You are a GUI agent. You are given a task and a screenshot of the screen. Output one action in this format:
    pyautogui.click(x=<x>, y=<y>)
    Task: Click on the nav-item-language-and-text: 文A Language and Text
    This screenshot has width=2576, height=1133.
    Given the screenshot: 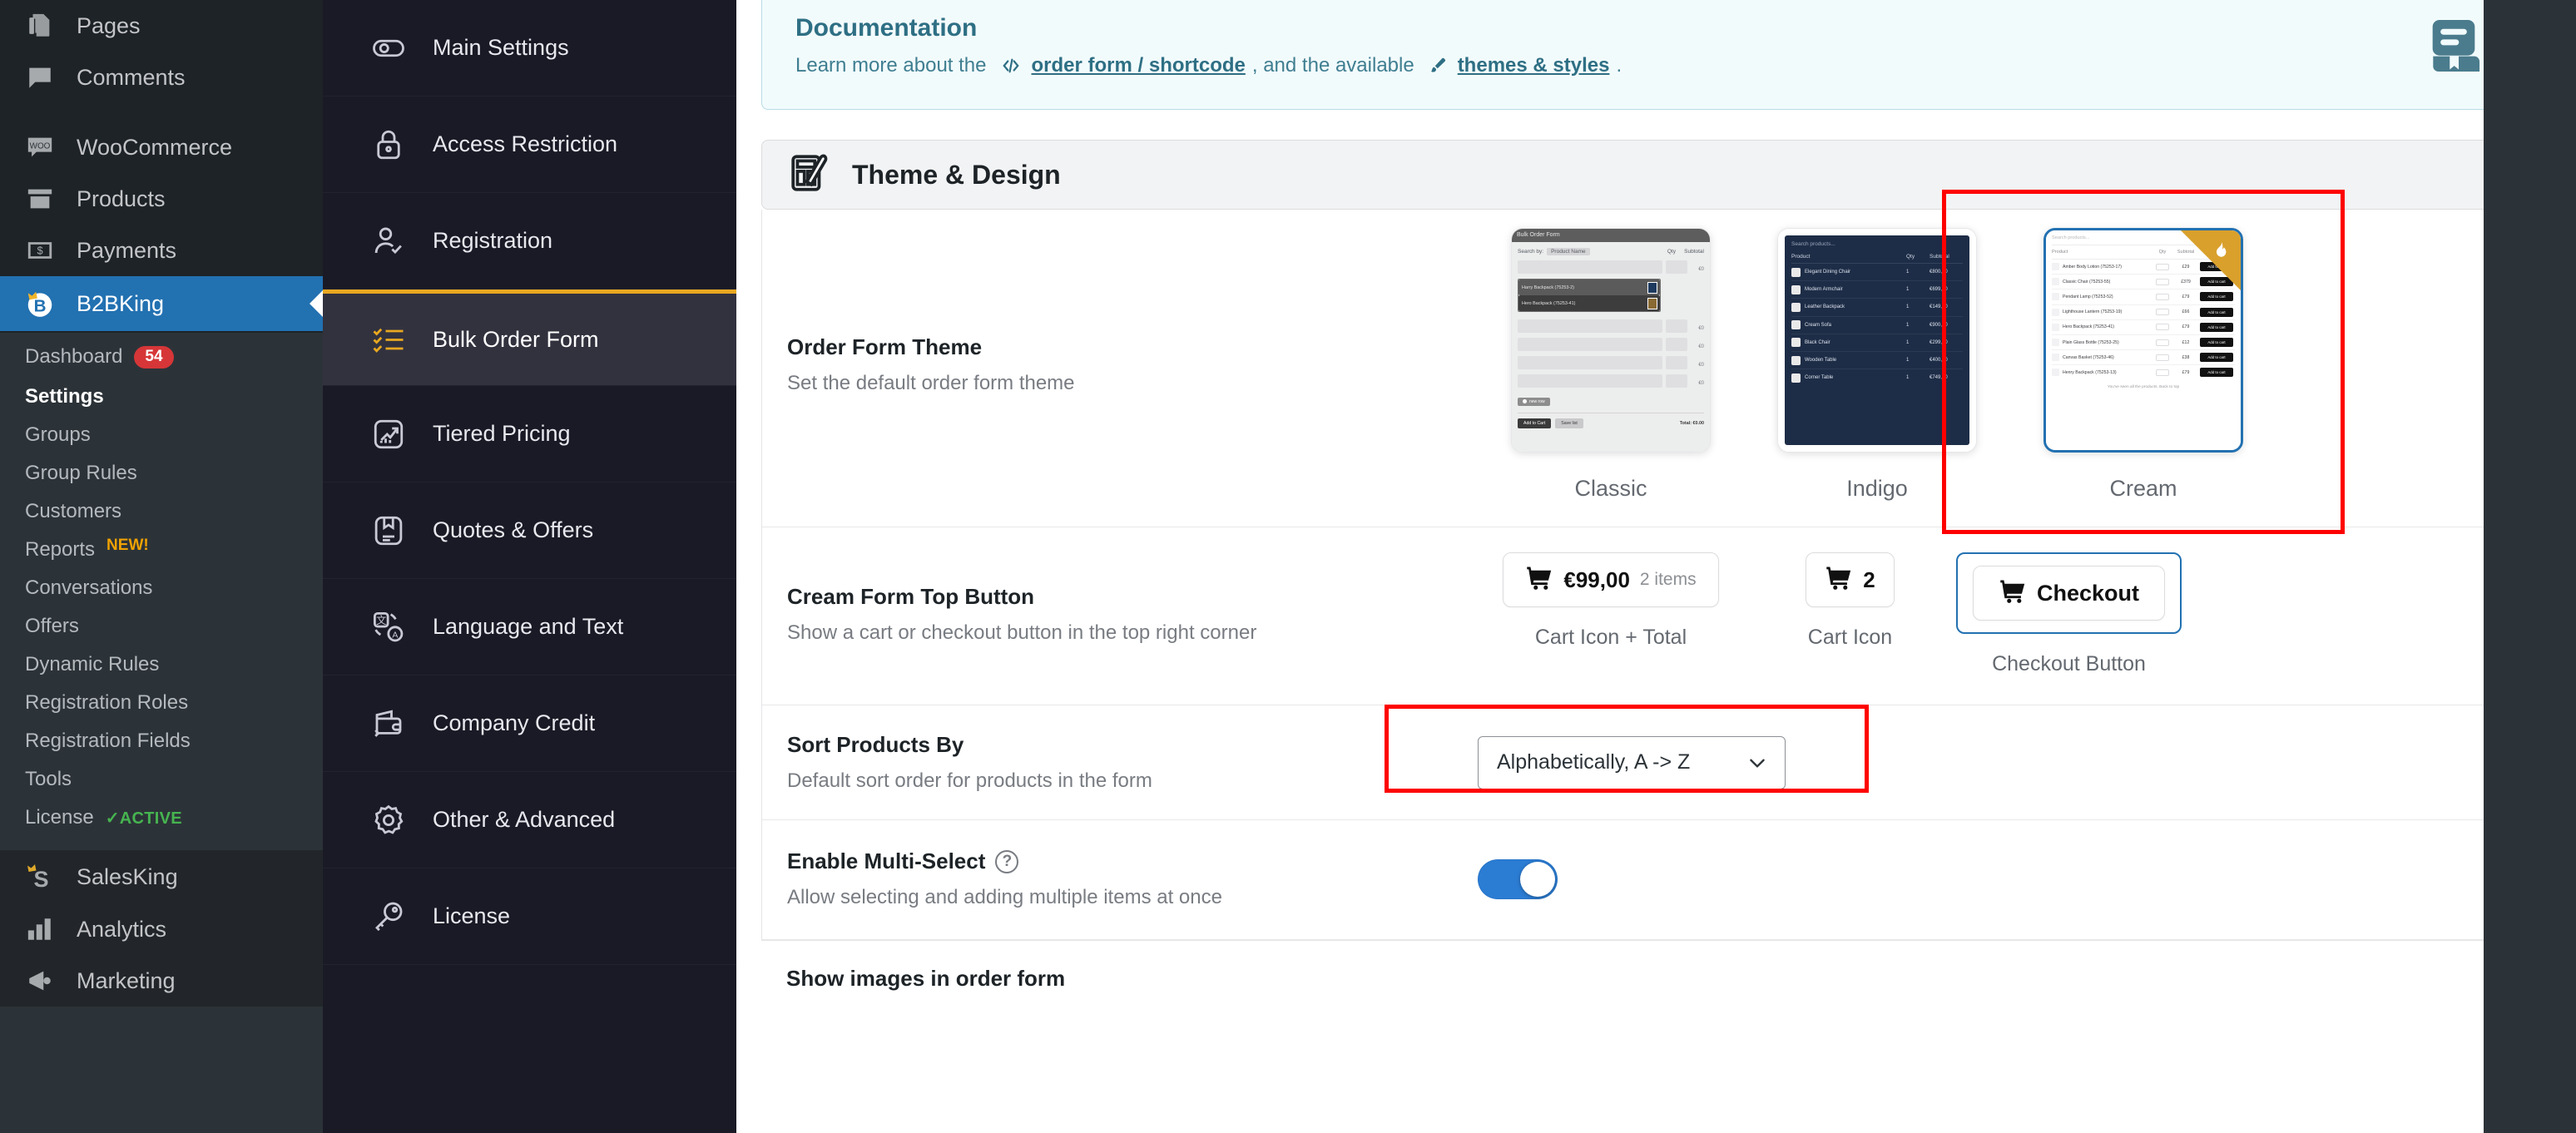 What is the action you would take?
    pyautogui.click(x=529, y=627)
    